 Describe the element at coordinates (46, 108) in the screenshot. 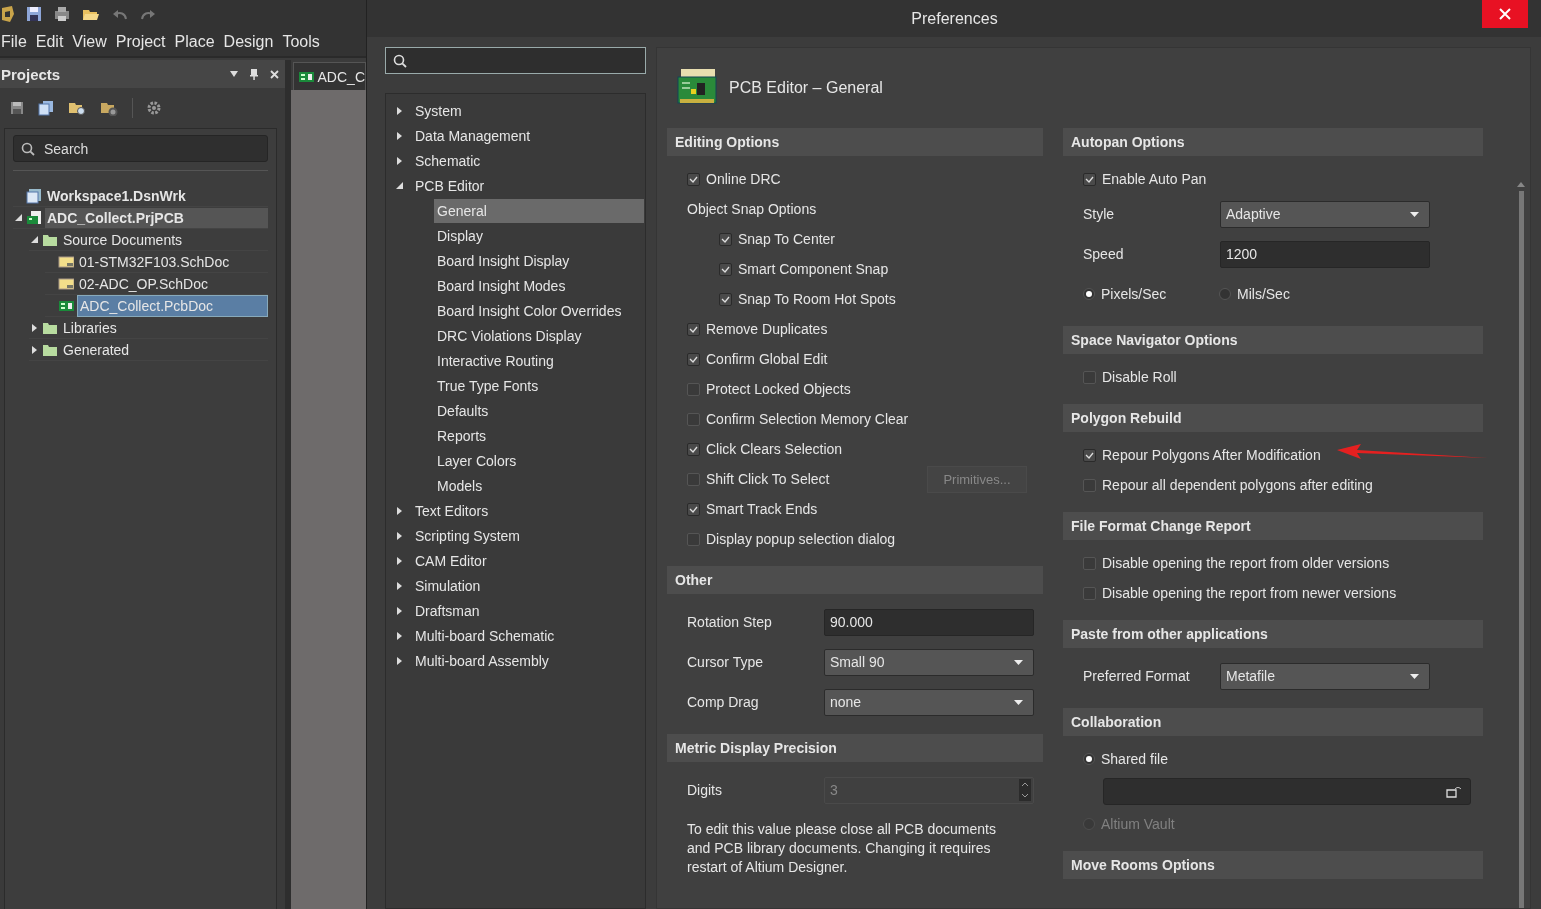

I see `documents-icon` at that location.